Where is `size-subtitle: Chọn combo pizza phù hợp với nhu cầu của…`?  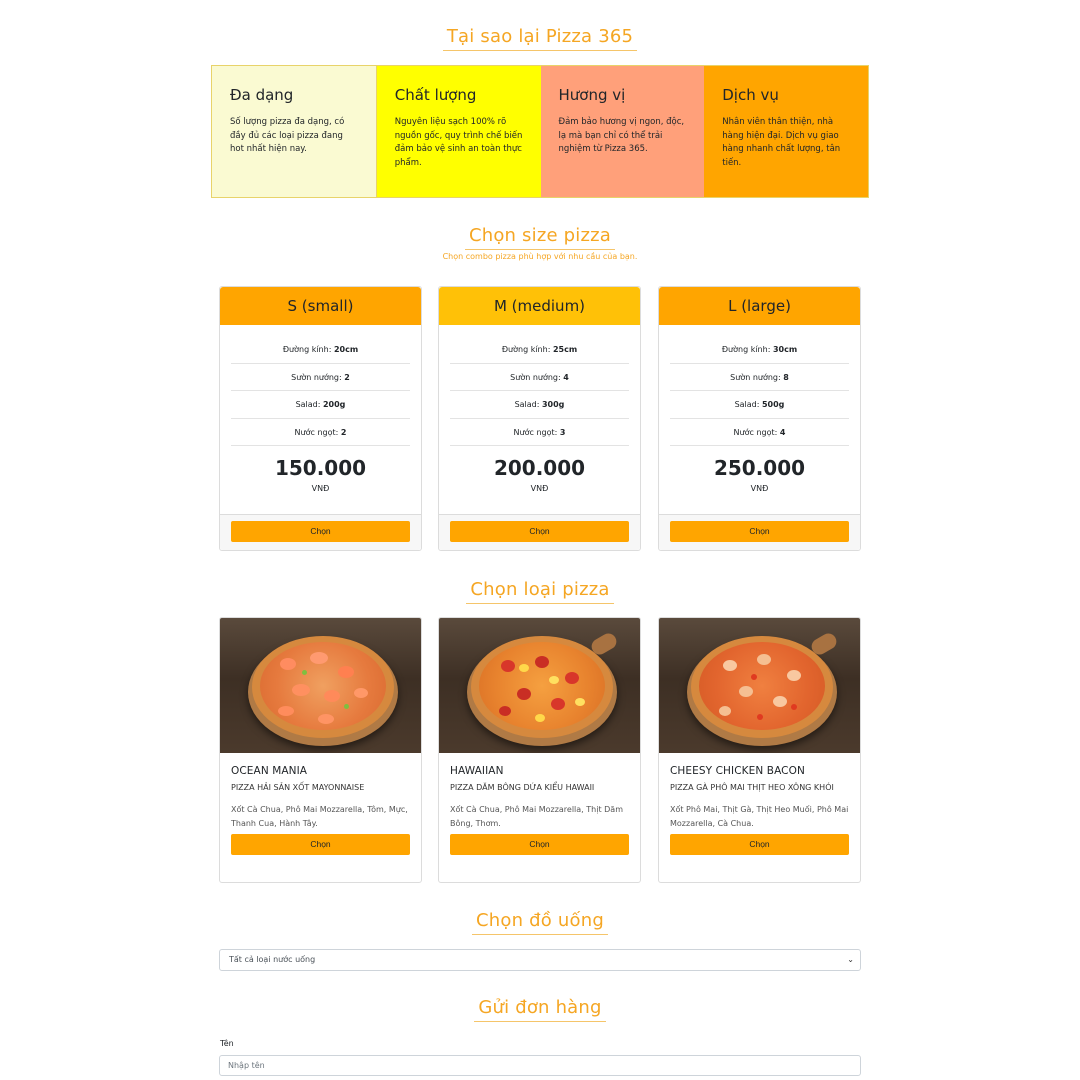
size-subtitle: Chọn combo pizza phù hợp với nhu cầu của… is located at coordinates (540, 256).